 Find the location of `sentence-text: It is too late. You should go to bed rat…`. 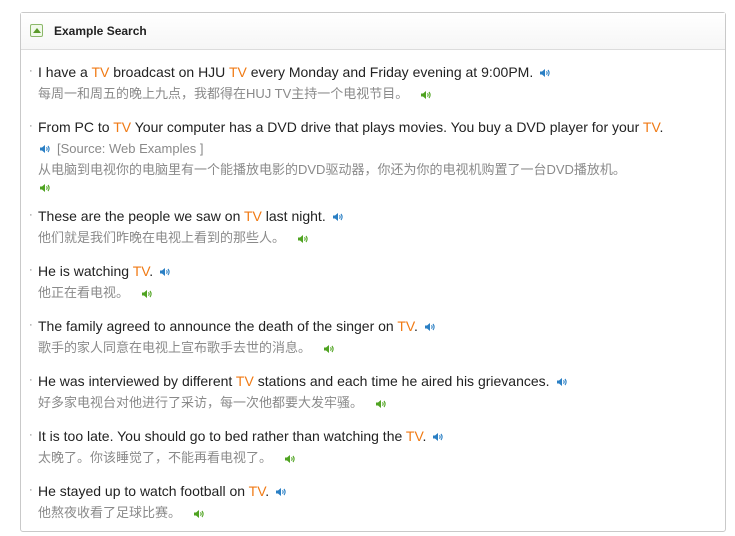

sentence-text: It is too late. You should go to bed rat… is located at coordinates (222, 436).